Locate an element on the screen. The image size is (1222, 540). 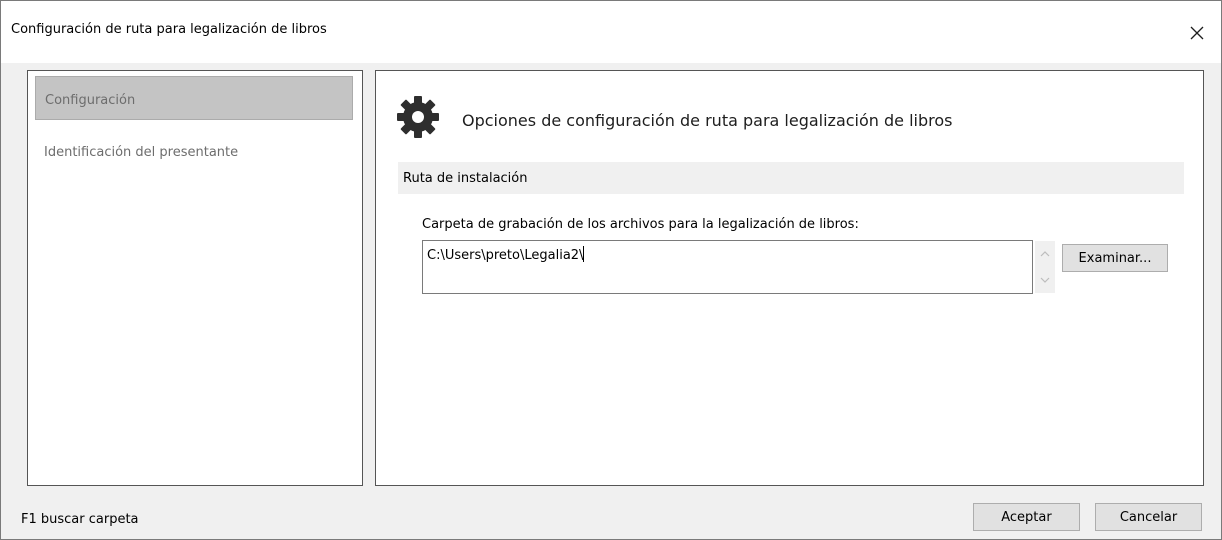
scroll-up-button is located at coordinates (1045, 254).